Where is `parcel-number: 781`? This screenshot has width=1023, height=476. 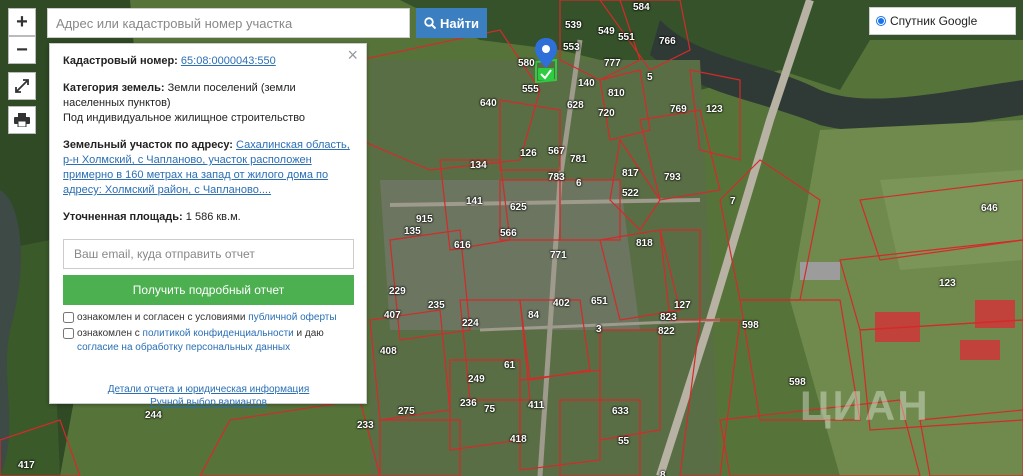
parcel-number: 781 is located at coordinates (578, 159).